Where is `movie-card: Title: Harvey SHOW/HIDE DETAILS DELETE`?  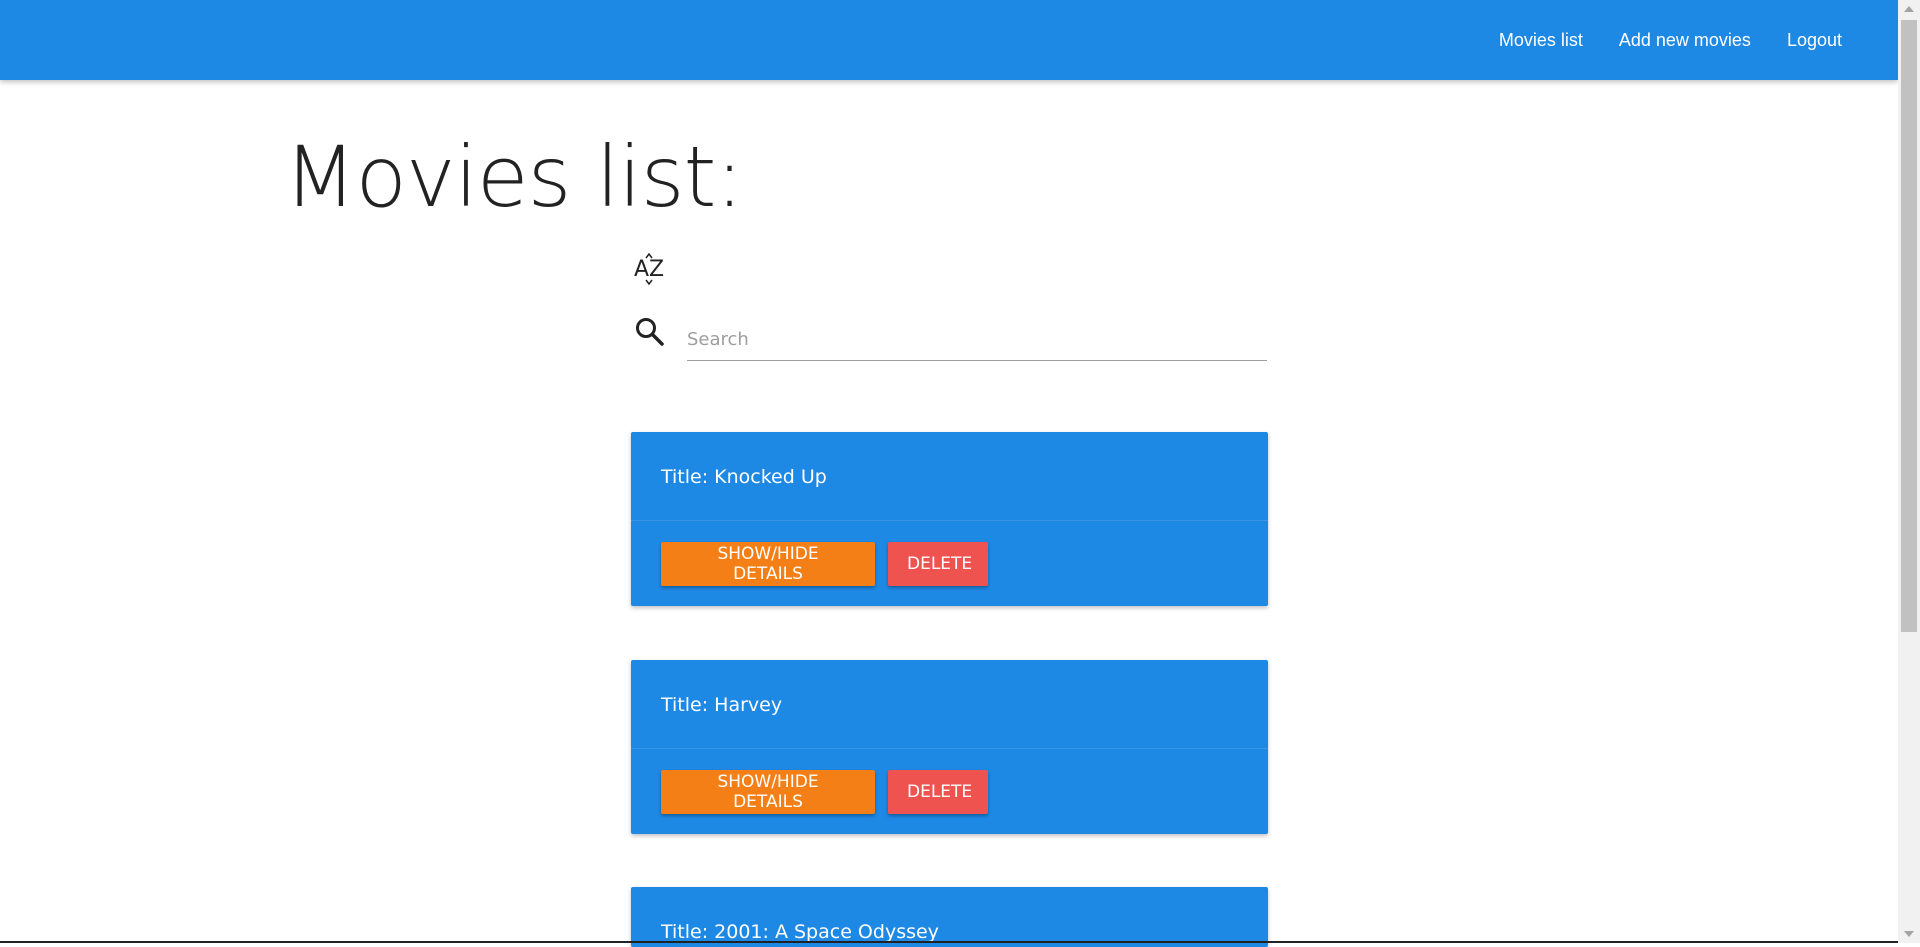
movie-card: Title: Harvey SHOW/HIDE DETAILS DELETE is located at coordinates (949, 747).